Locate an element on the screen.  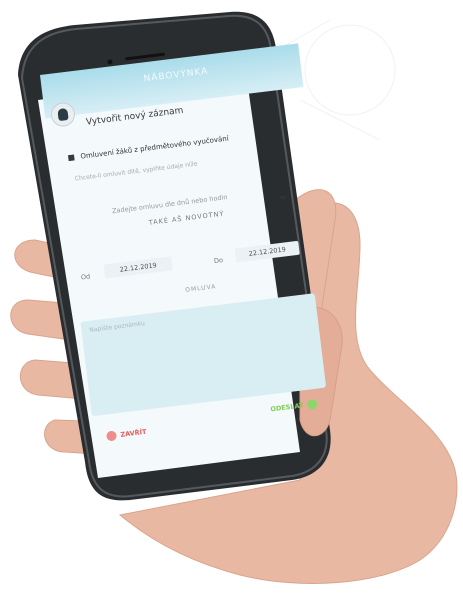
cancel-label: ZAVŘÍT is located at coordinates (133, 433).